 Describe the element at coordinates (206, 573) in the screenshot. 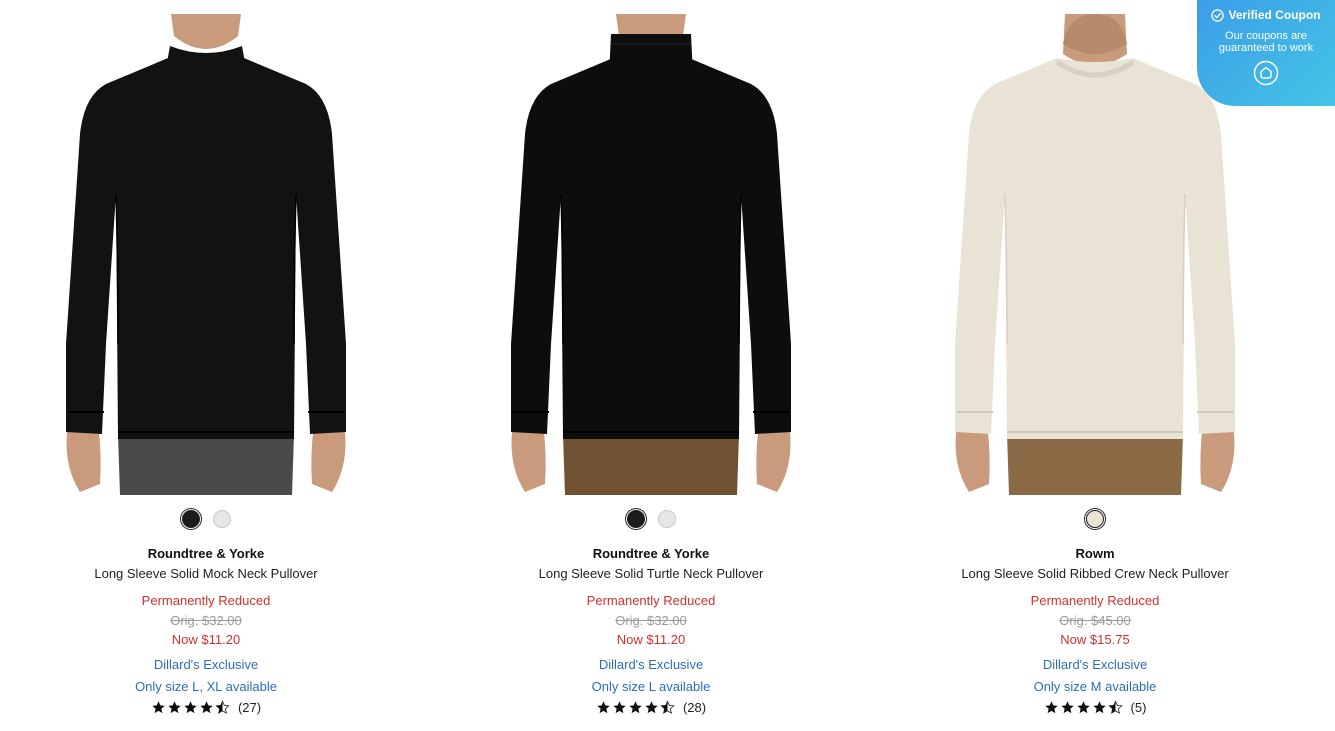

I see `product-name: Long Sleeve Solid Mock Neck Pullover` at that location.